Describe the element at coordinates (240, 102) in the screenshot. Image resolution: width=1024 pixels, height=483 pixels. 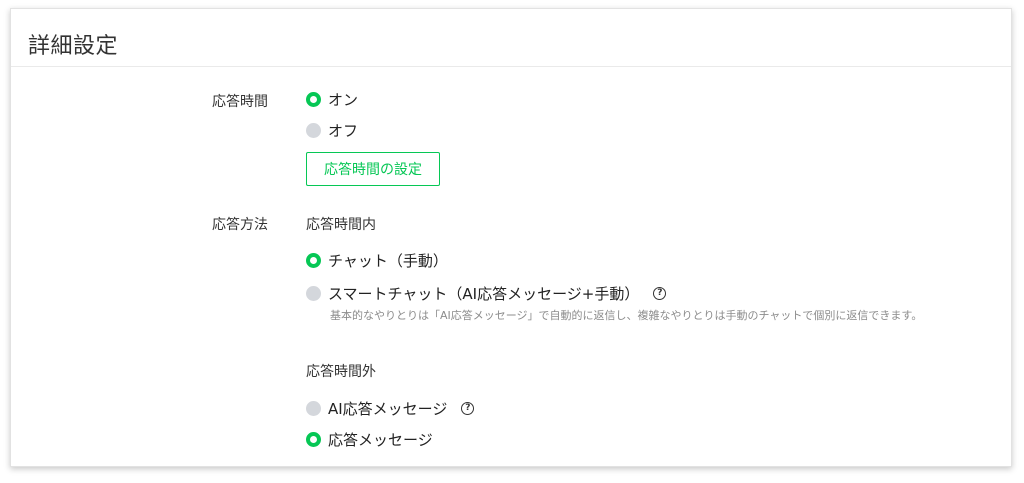
I see `response-time-label: 応答時間` at that location.